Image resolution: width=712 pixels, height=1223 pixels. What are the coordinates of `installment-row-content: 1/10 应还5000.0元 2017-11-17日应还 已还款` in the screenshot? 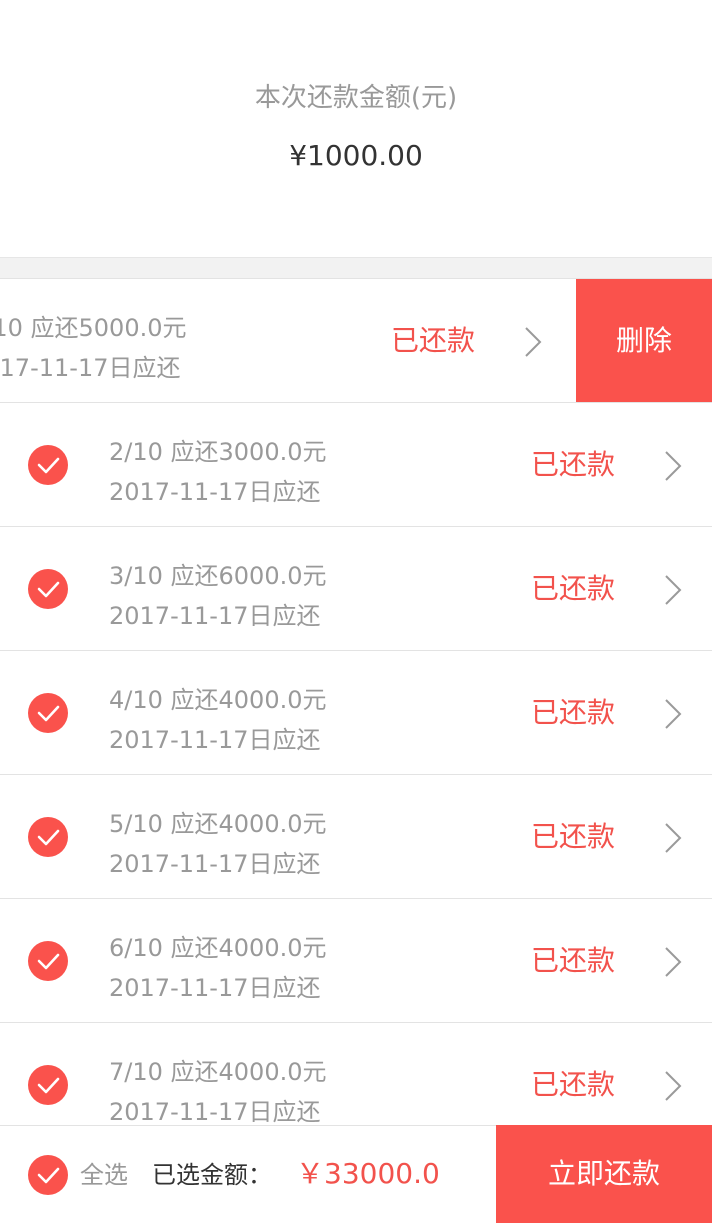 It's located at (286, 340).